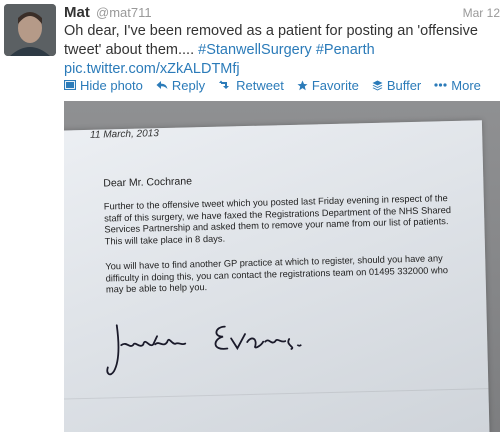  I want to click on retweet-button: Retweet, so click(251, 85).